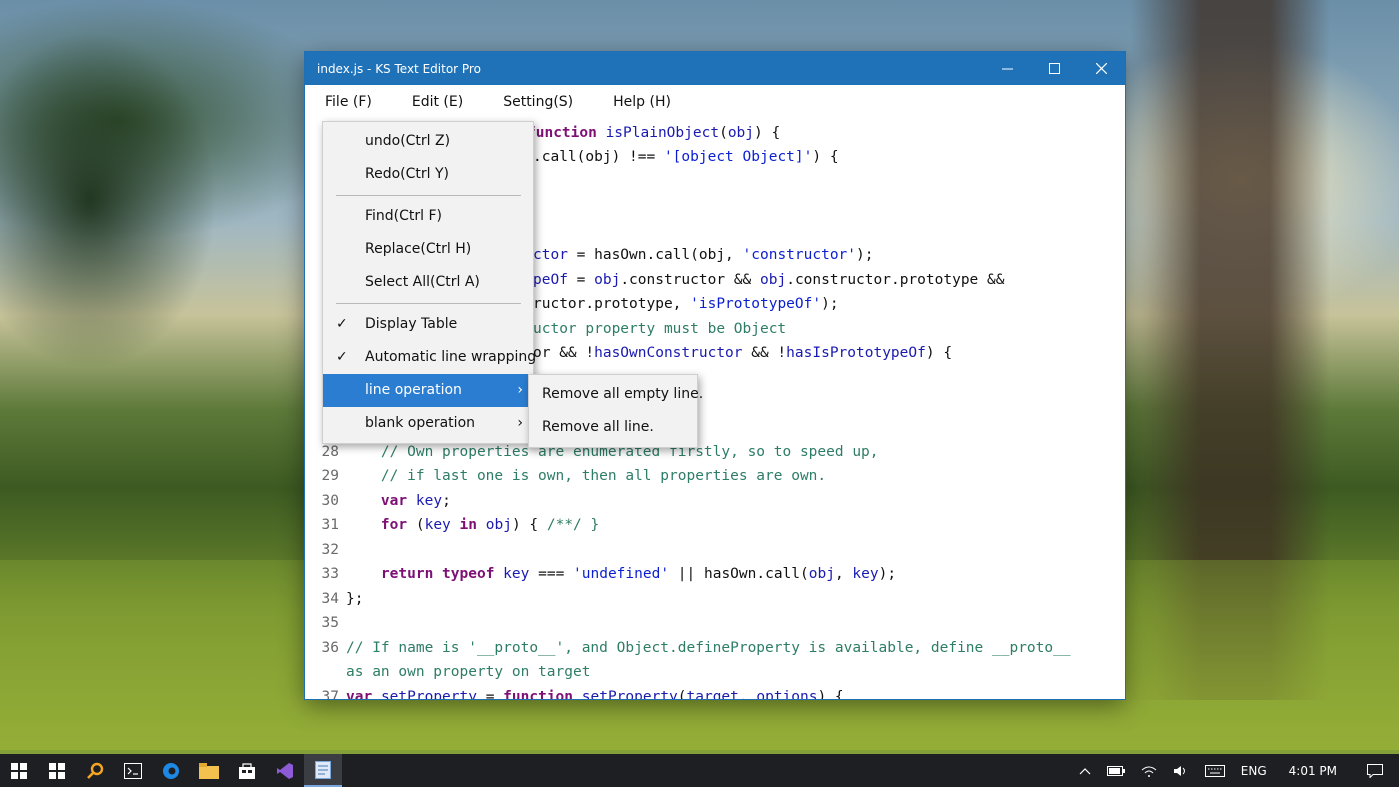  I want to click on menu-item-redo: Redo(Ctrl Y), so click(428, 174).